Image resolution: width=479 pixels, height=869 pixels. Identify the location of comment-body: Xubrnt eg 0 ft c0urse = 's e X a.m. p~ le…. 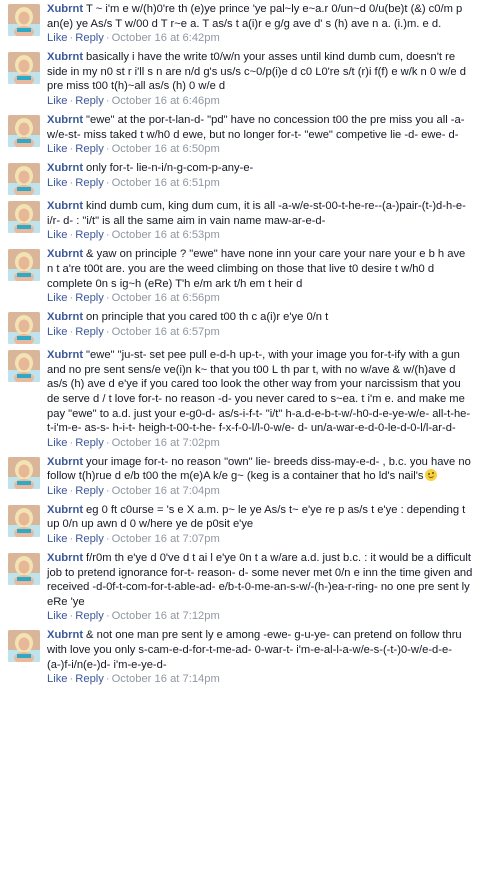
(260, 524).